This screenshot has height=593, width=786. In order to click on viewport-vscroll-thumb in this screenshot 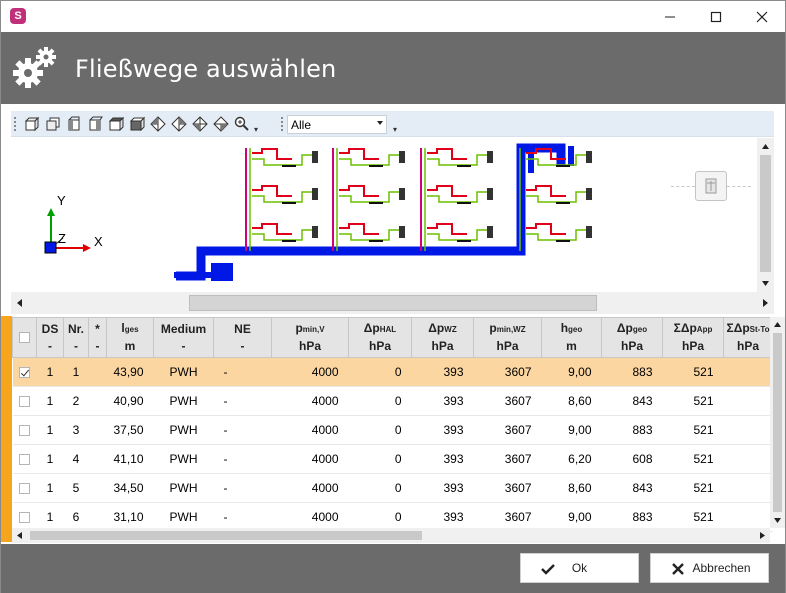, I will do `click(765, 213)`.